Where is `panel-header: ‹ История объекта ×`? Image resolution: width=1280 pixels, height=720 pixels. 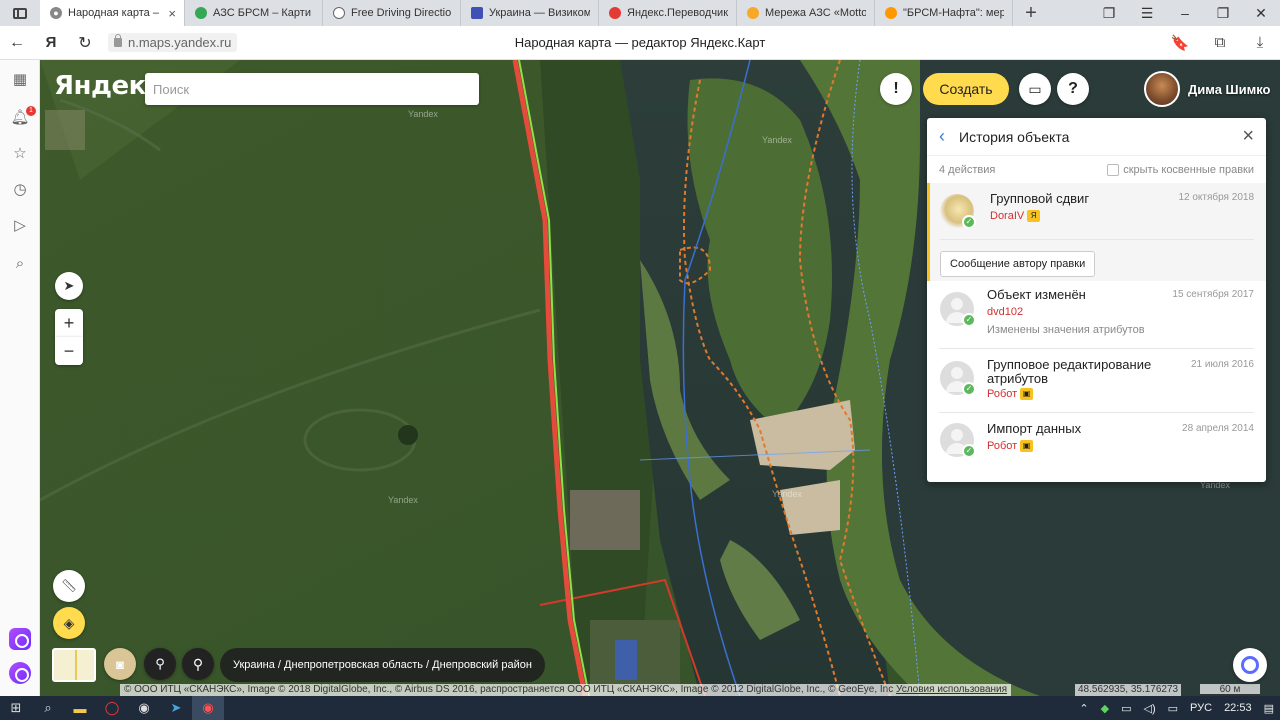
panel-header: ‹ История объекта × is located at coordinates (1096, 137).